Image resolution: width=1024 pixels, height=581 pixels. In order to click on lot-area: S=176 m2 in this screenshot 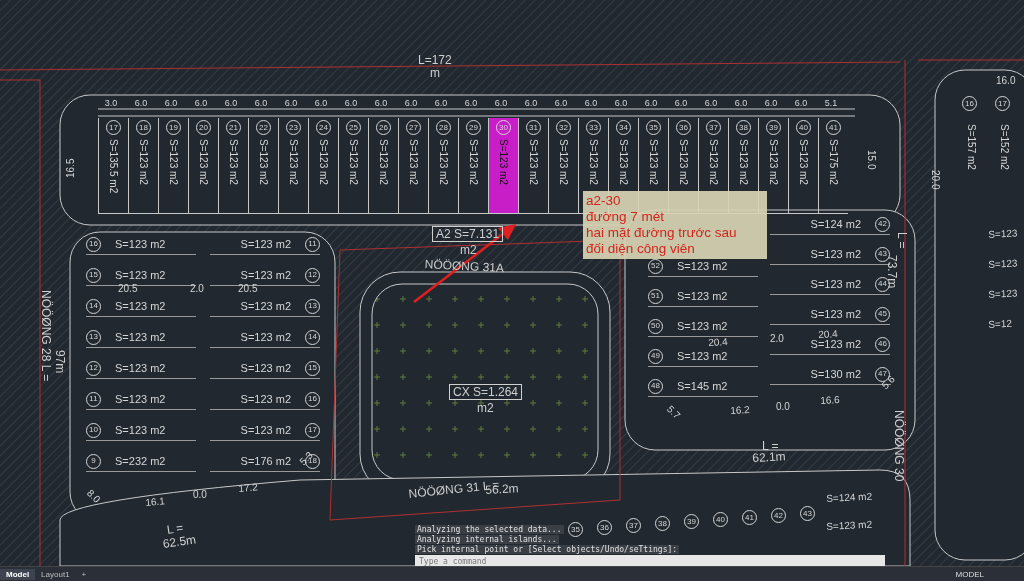, I will do `click(265, 461)`.